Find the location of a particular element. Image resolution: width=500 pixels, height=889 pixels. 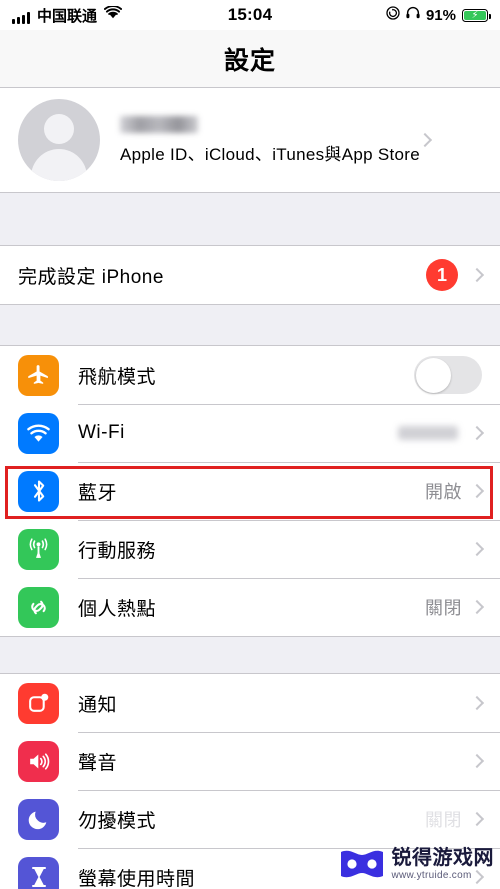

row-label: 個人熱點 is located at coordinates (117, 609).